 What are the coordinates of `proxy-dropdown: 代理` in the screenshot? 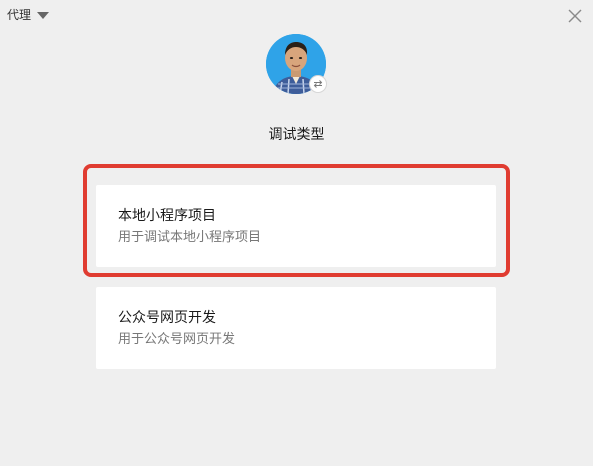 It's located at (28, 14).